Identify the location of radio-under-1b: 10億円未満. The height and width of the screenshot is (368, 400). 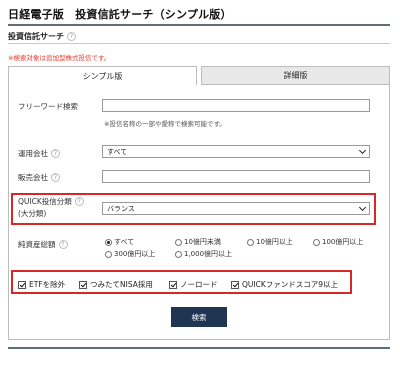
(198, 242).